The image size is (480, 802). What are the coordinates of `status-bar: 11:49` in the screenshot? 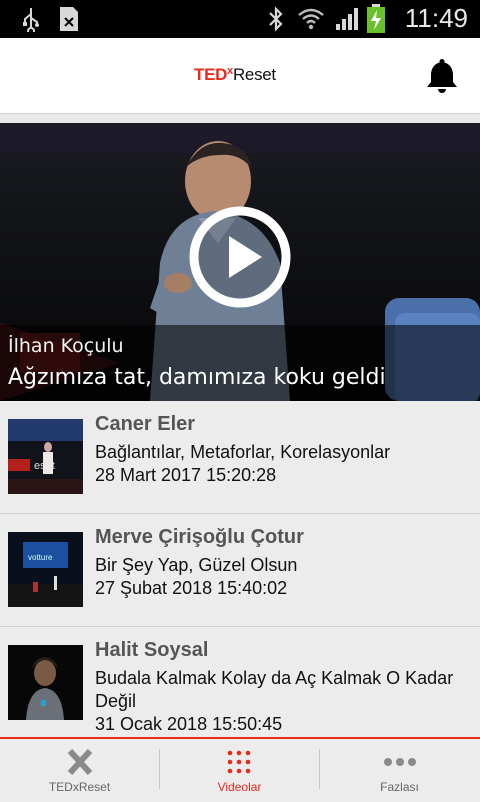 It's located at (240, 19).